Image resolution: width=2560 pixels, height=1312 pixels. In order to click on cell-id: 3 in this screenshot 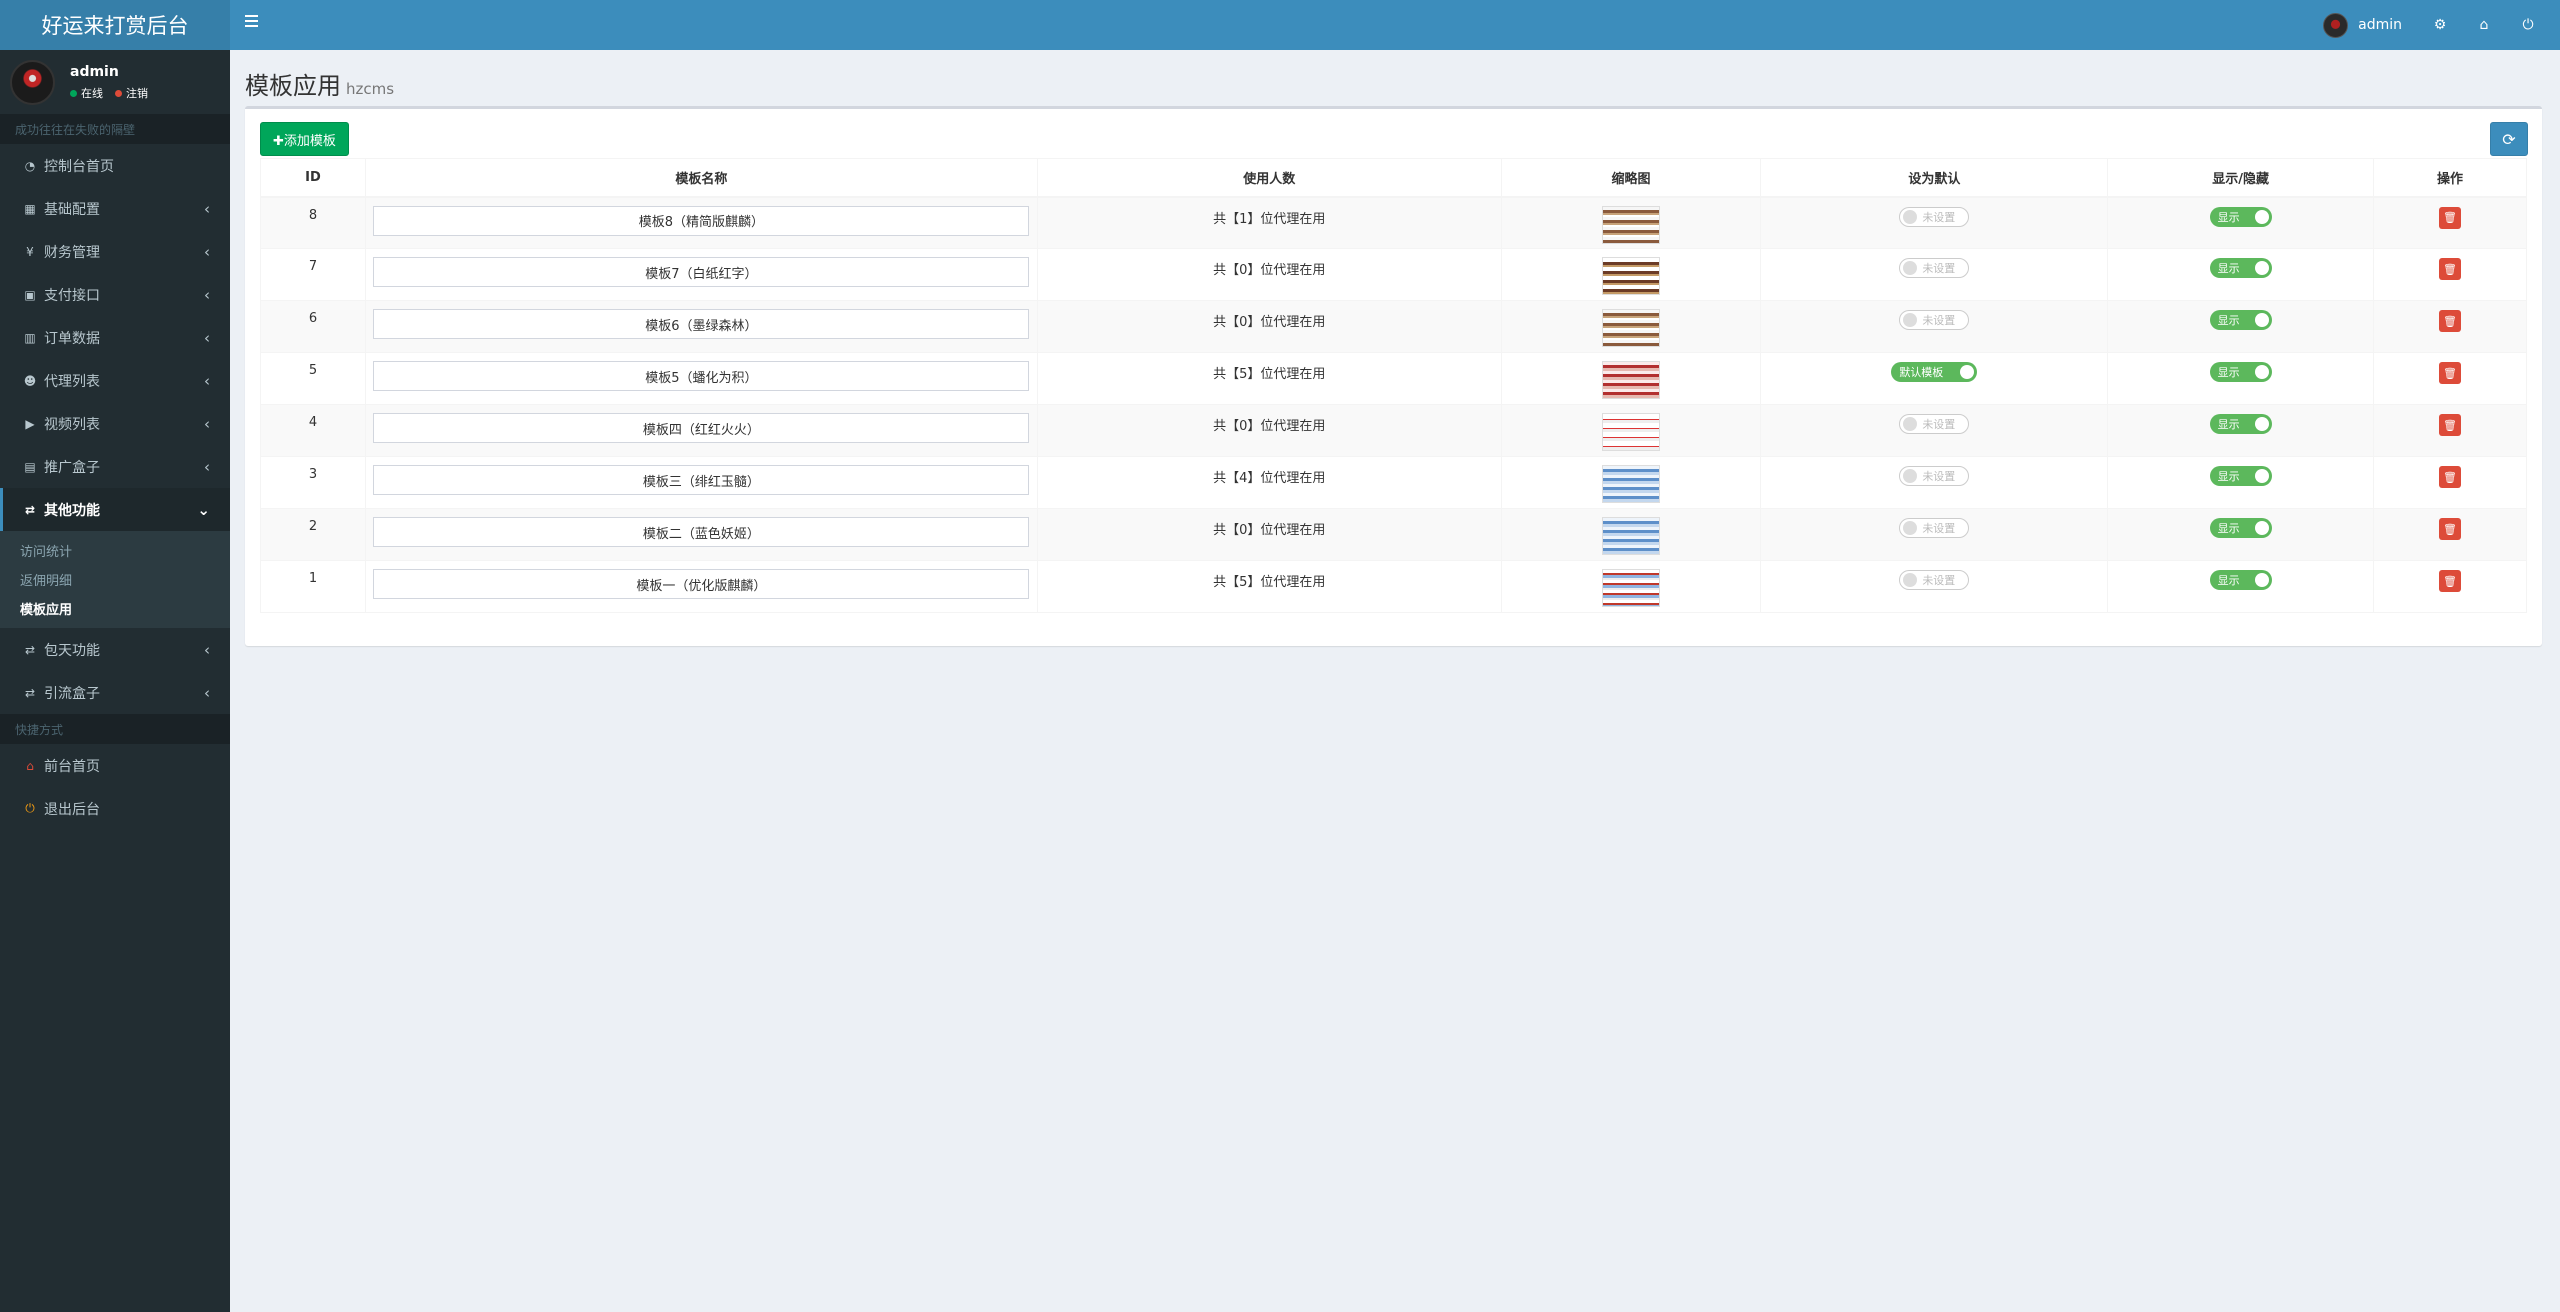, I will do `click(313, 482)`.